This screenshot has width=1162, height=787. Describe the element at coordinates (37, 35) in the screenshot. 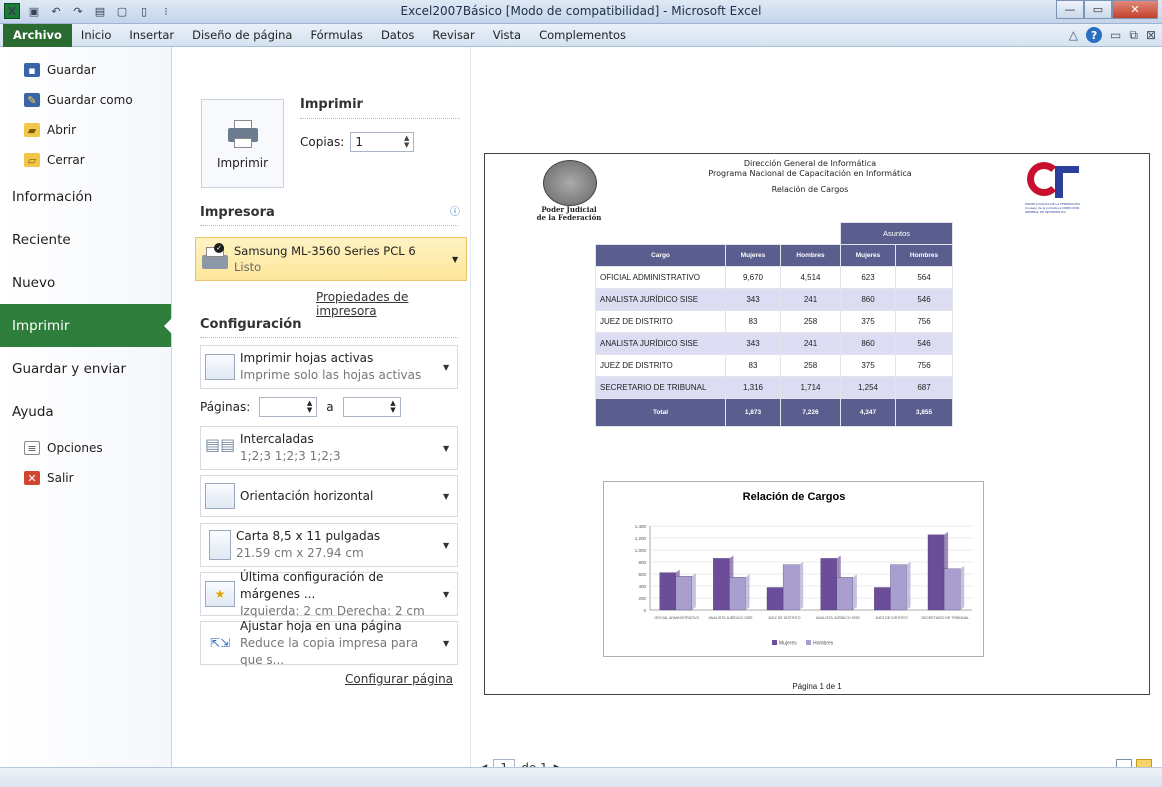

I see `tab-archivo: Archivo` at that location.